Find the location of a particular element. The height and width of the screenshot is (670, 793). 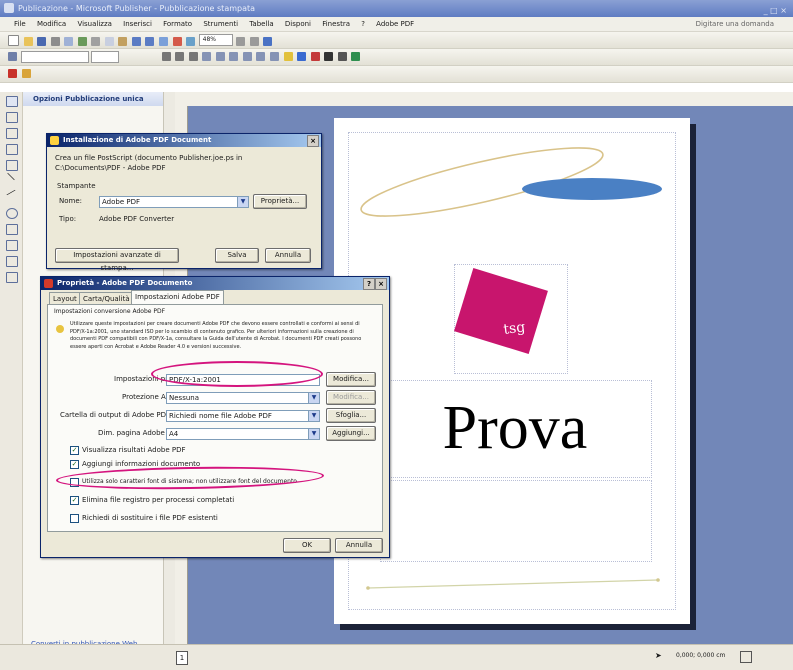

page-size-value: A4 is located at coordinates (174, 434).